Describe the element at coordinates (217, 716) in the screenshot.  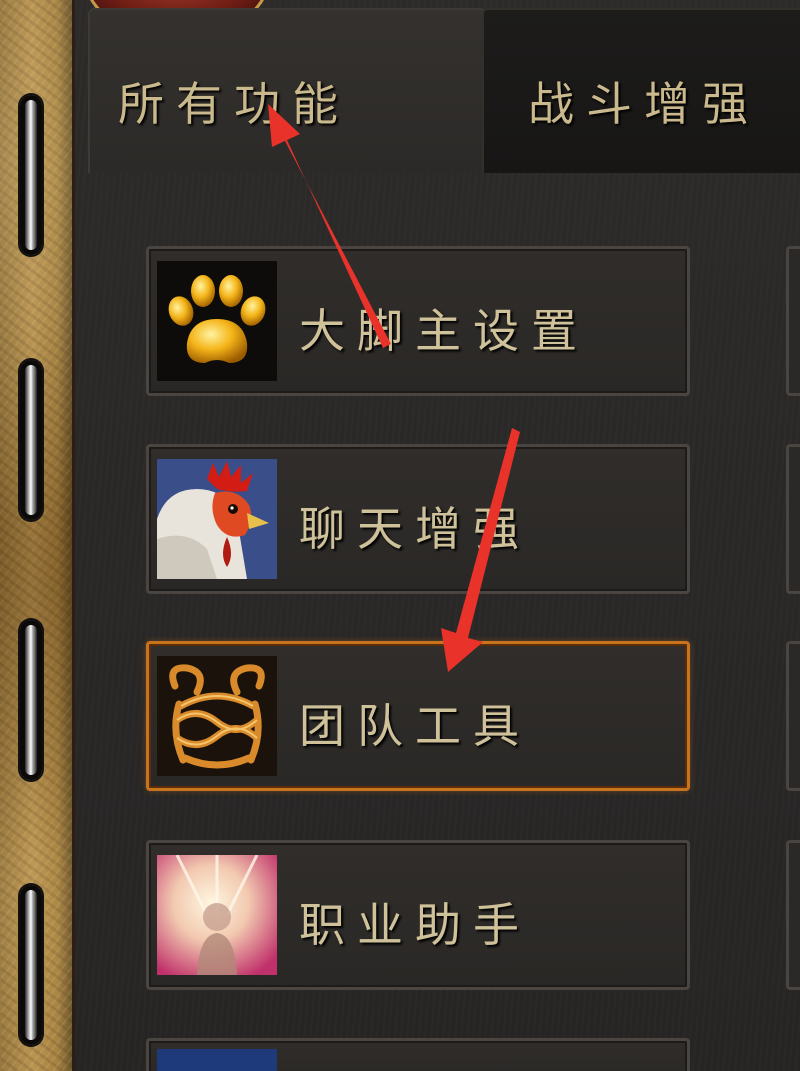
I see `ornate-knot-icon` at that location.